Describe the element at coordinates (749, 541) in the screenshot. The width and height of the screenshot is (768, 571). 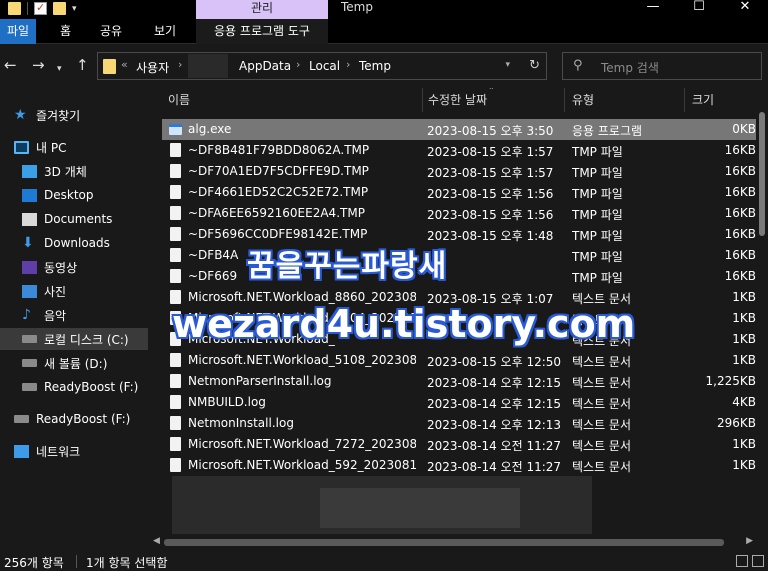
I see `scroll-right-icon: ▶` at that location.